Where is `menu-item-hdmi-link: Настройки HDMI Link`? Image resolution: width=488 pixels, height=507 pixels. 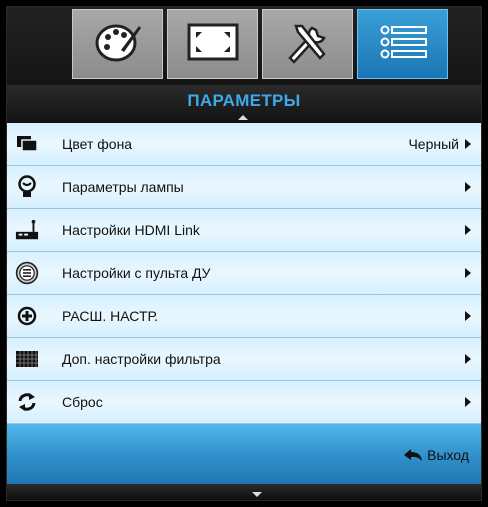 menu-item-hdmi-link: Настройки HDMI Link is located at coordinates (244, 230).